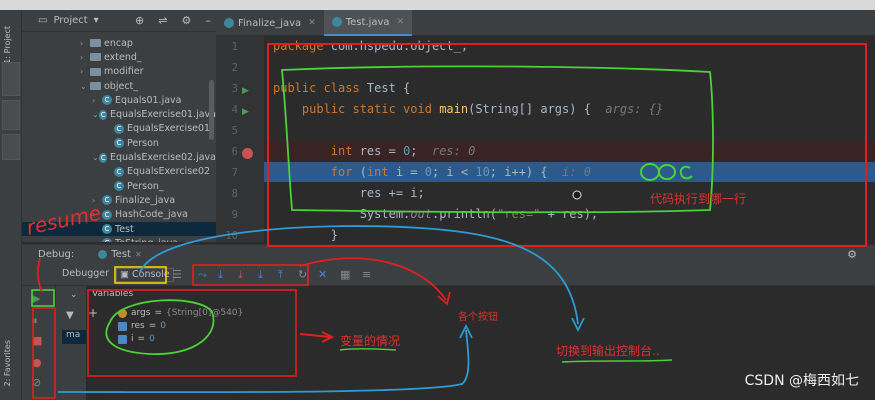 Image resolution: width=875 pixels, height=400 pixels. What do you see at coordinates (146, 240) in the screenshot?
I see `tree-item-label: ToString_java` at bounding box center [146, 240].